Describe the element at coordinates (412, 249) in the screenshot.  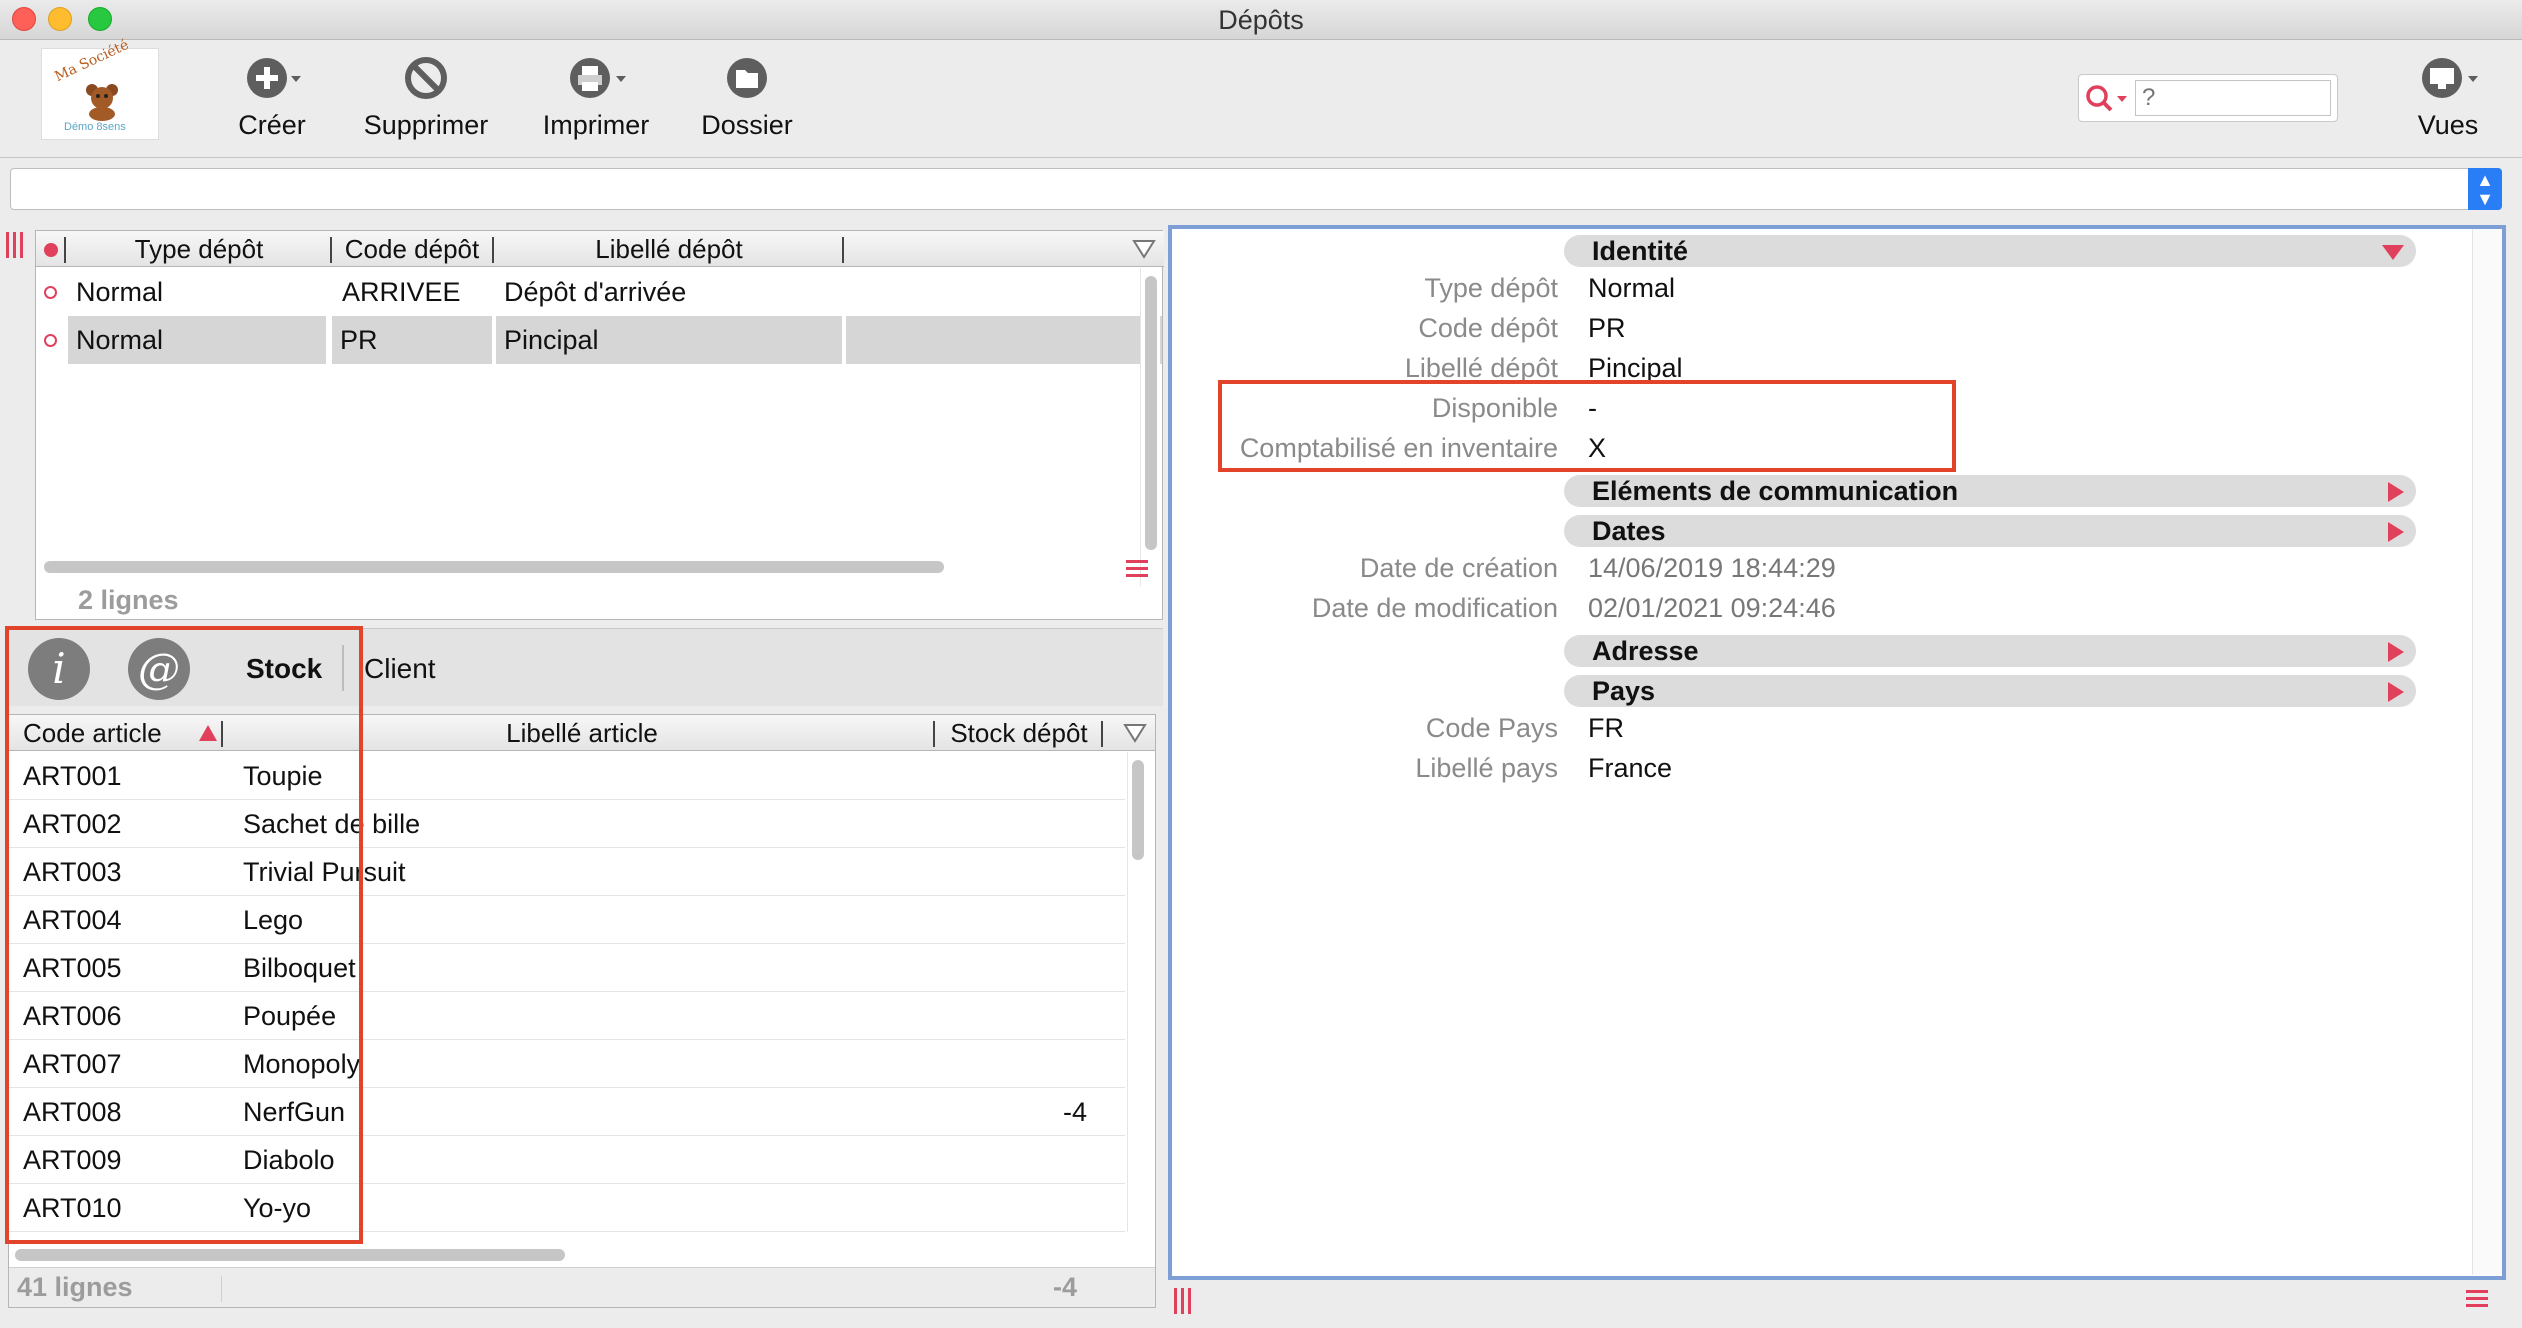
I see `column-code-depot: Code dépôt` at that location.